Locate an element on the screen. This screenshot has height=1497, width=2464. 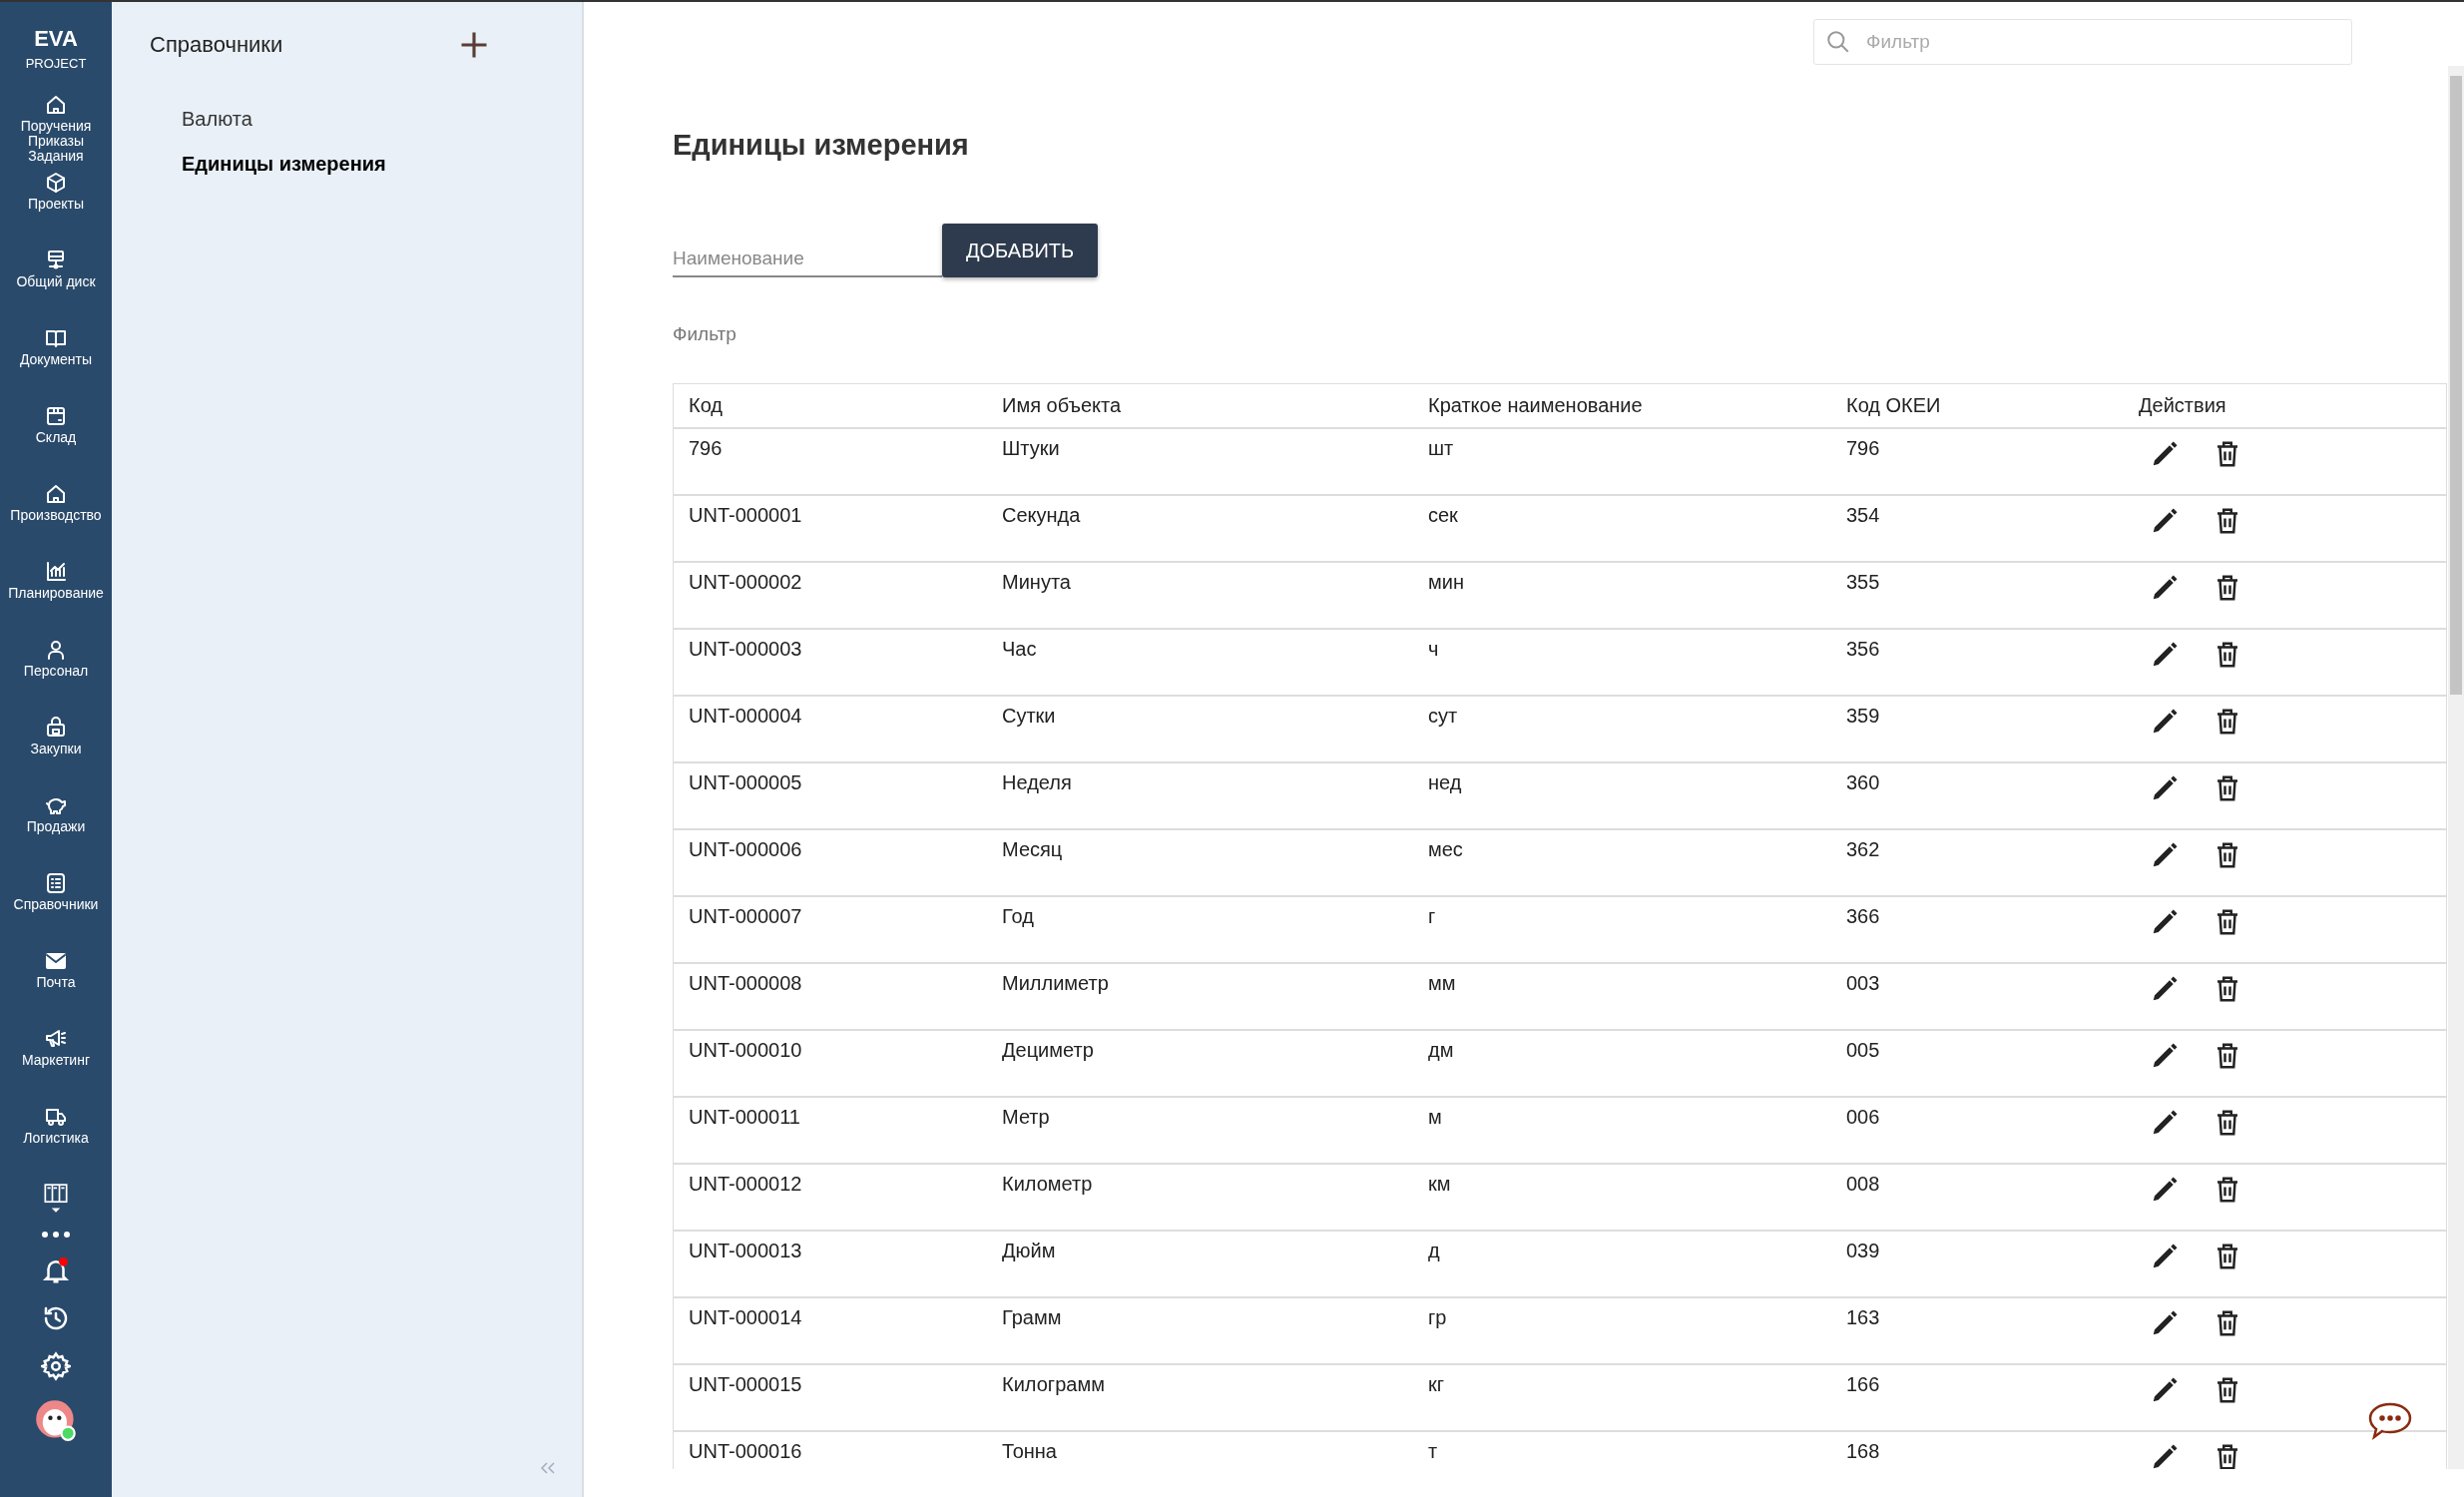
nav-item: Поручения Приказы Задания is located at coordinates (56, 132).